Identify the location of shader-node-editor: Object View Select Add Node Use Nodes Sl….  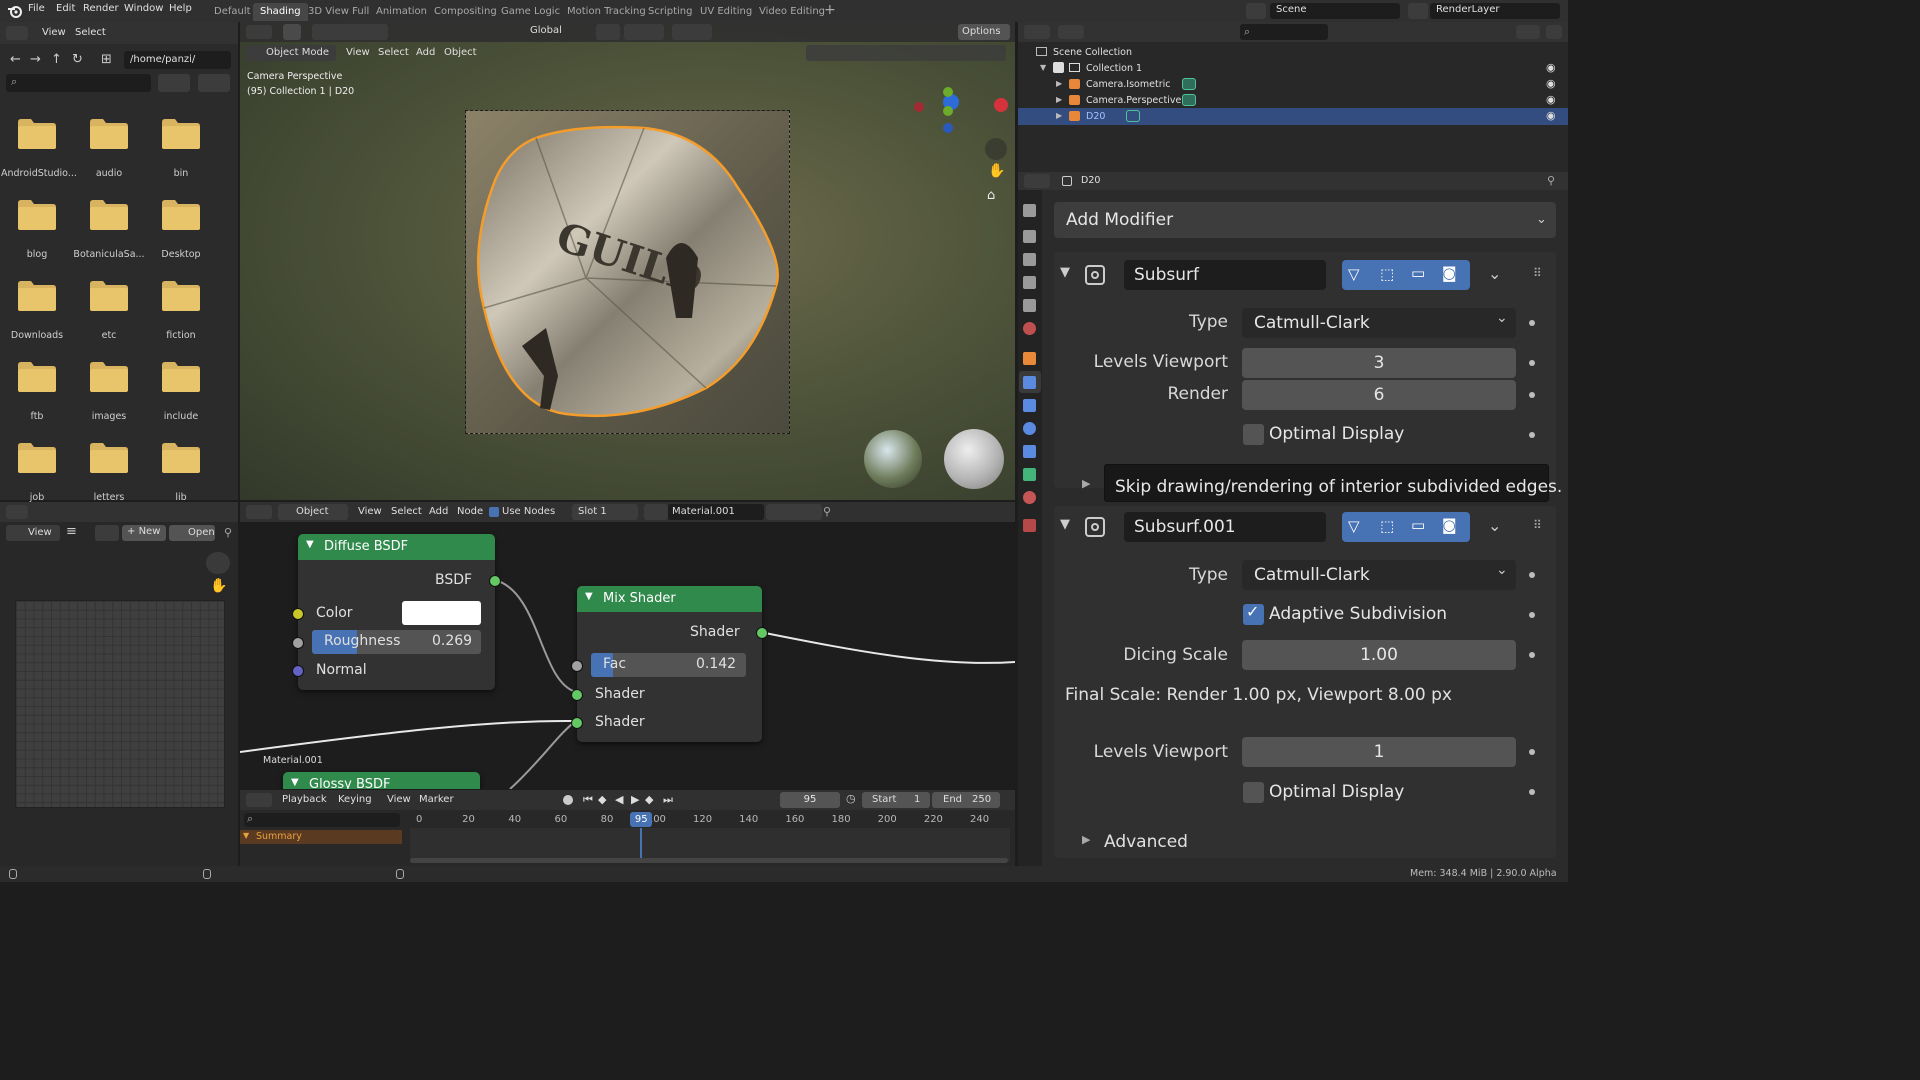
(627, 645).